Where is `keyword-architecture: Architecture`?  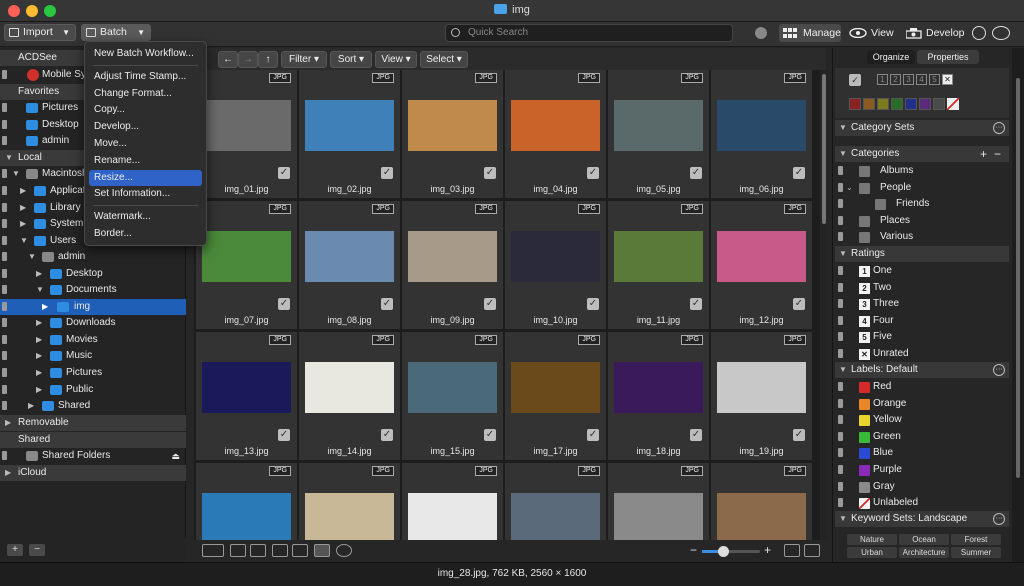 keyword-architecture: Architecture is located at coordinates (924, 552).